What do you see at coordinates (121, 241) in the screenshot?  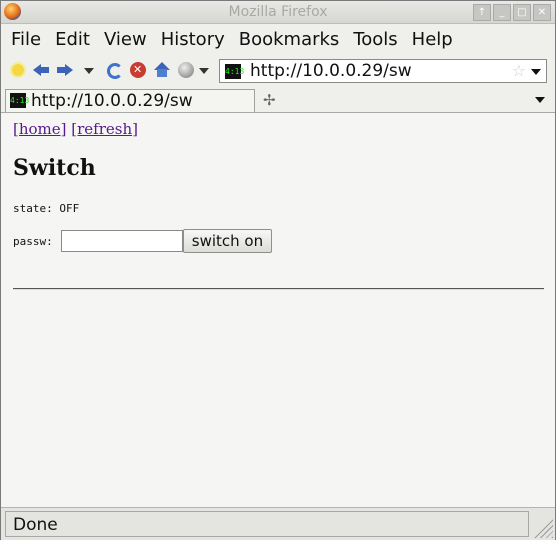 I see `password-field` at bounding box center [121, 241].